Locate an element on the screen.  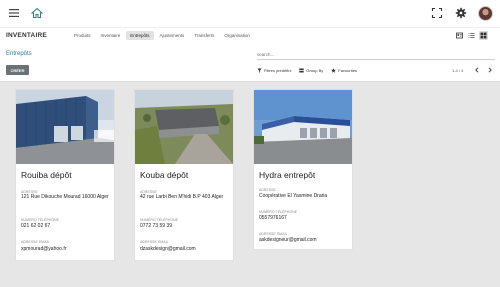
chevron-left-icon is located at coordinates (477, 70).